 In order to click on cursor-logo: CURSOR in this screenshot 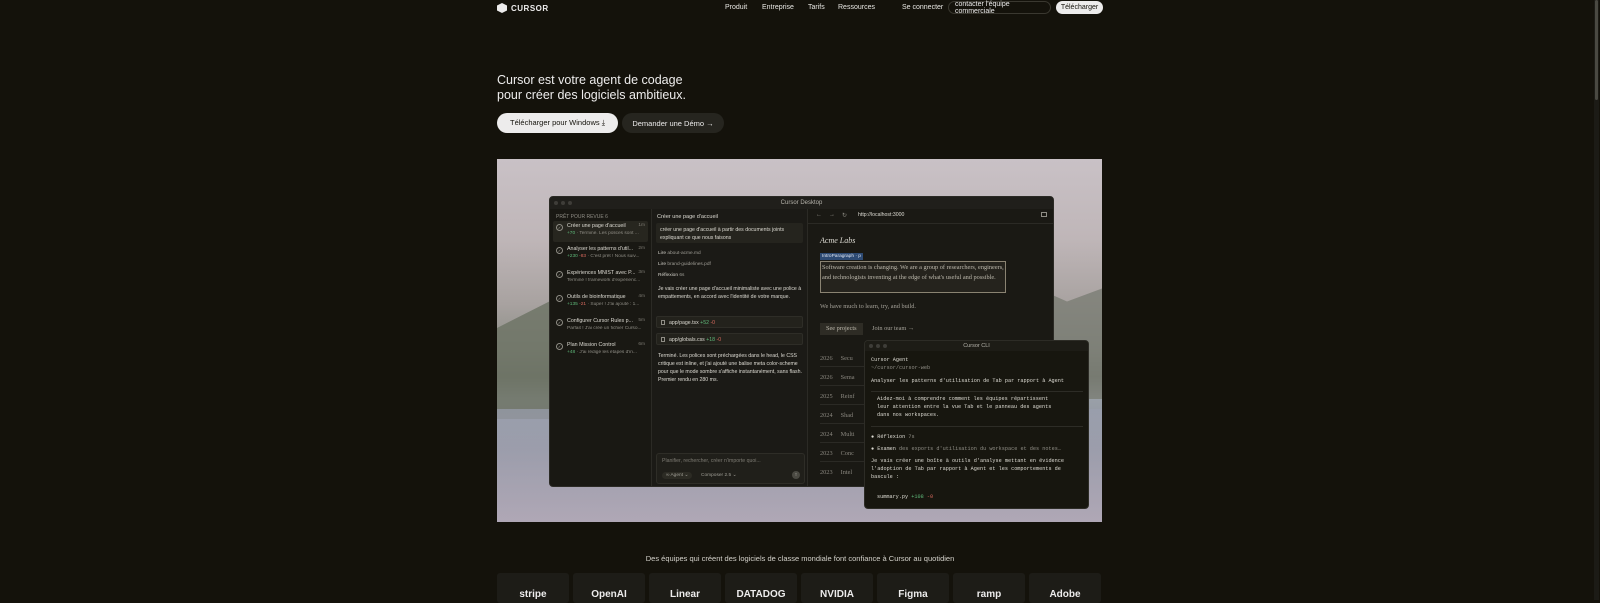, I will do `click(523, 8)`.